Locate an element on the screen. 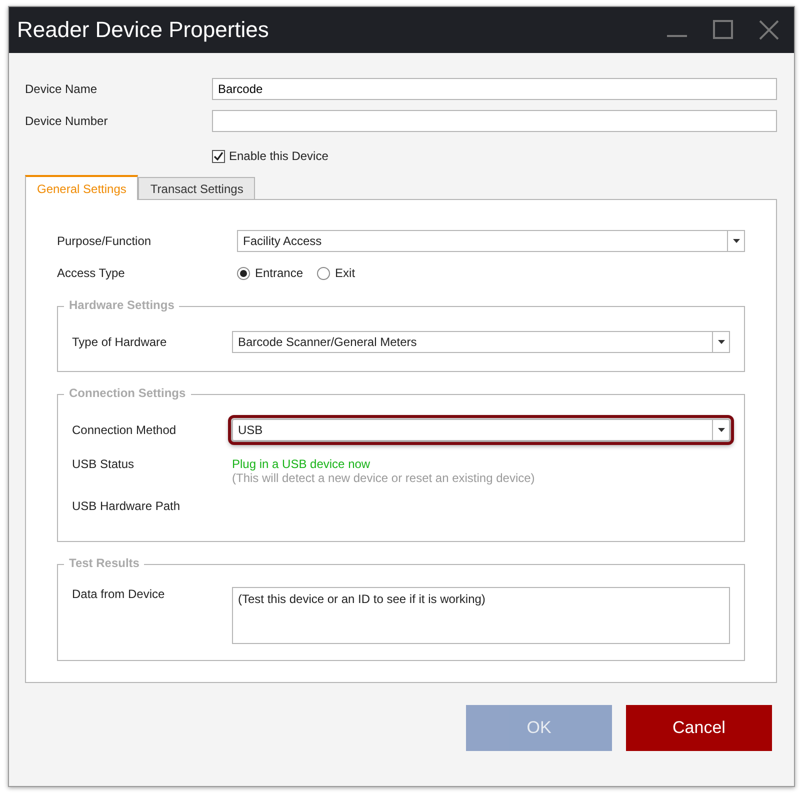 This screenshot has width=804, height=796. checkbox-label: Enable this Device is located at coordinates (278, 156).